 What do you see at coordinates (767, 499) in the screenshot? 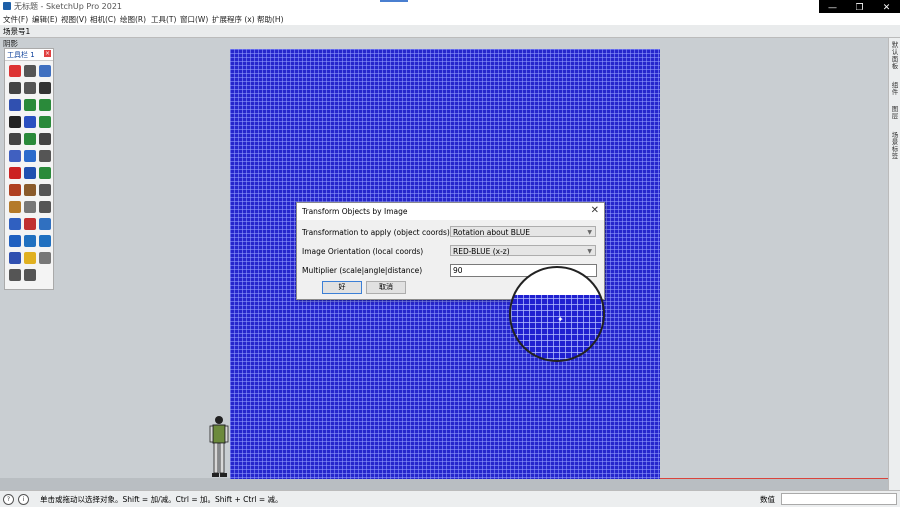
I see `measurements-label: 数值` at bounding box center [767, 499].